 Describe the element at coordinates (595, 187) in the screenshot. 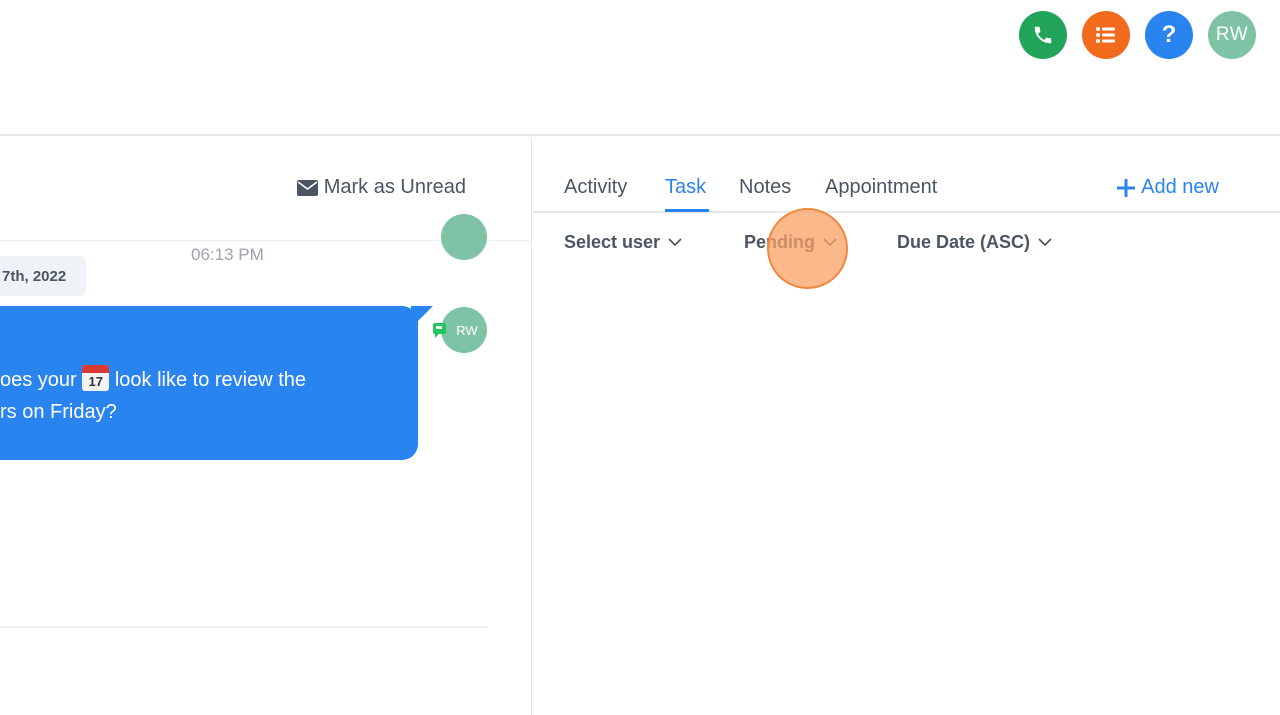

I see `tab-activity: Activity` at that location.